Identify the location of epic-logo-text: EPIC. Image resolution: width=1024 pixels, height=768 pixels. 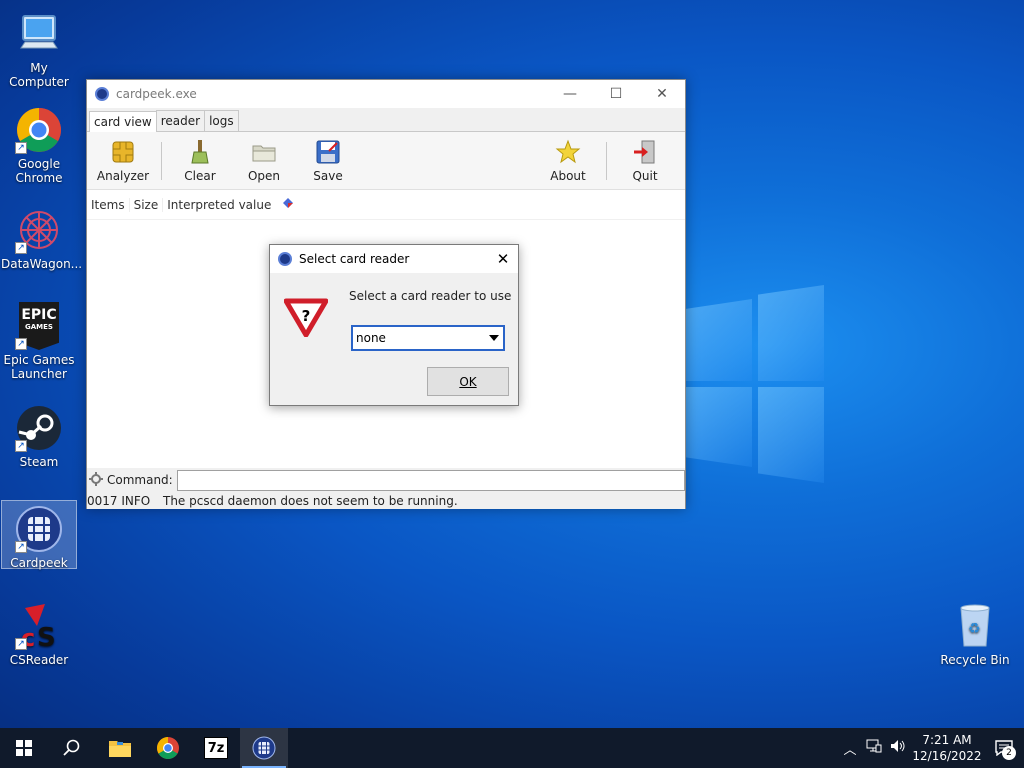
(39, 315).